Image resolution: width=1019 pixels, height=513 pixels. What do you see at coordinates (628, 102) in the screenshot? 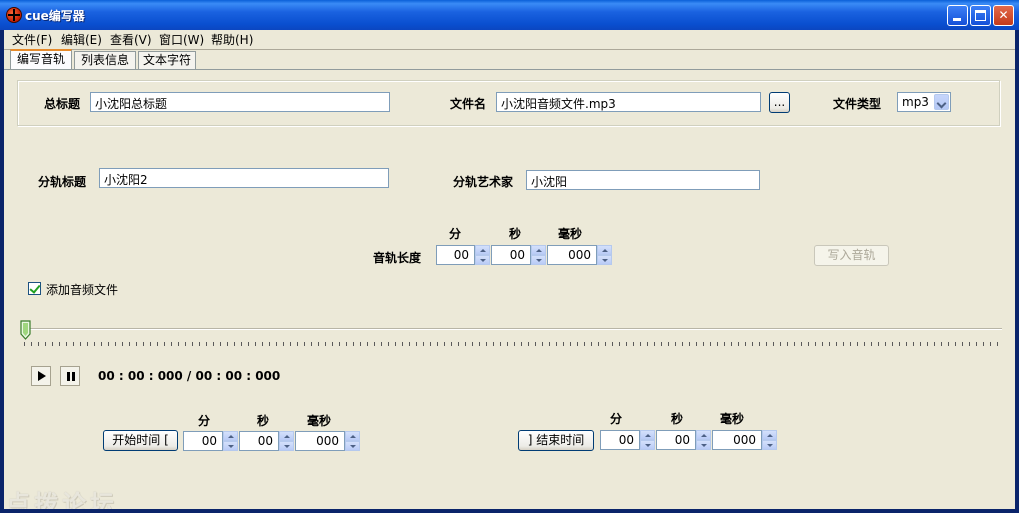
I see `file-name-input: 小沈阳音频文件.mp3` at bounding box center [628, 102].